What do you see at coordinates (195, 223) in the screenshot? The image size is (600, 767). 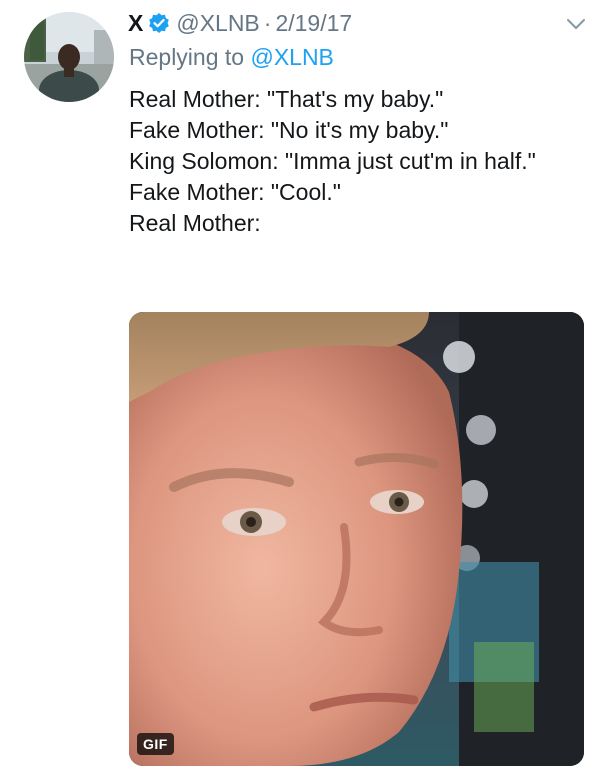 I see `tweet-line: Real Mother:` at bounding box center [195, 223].